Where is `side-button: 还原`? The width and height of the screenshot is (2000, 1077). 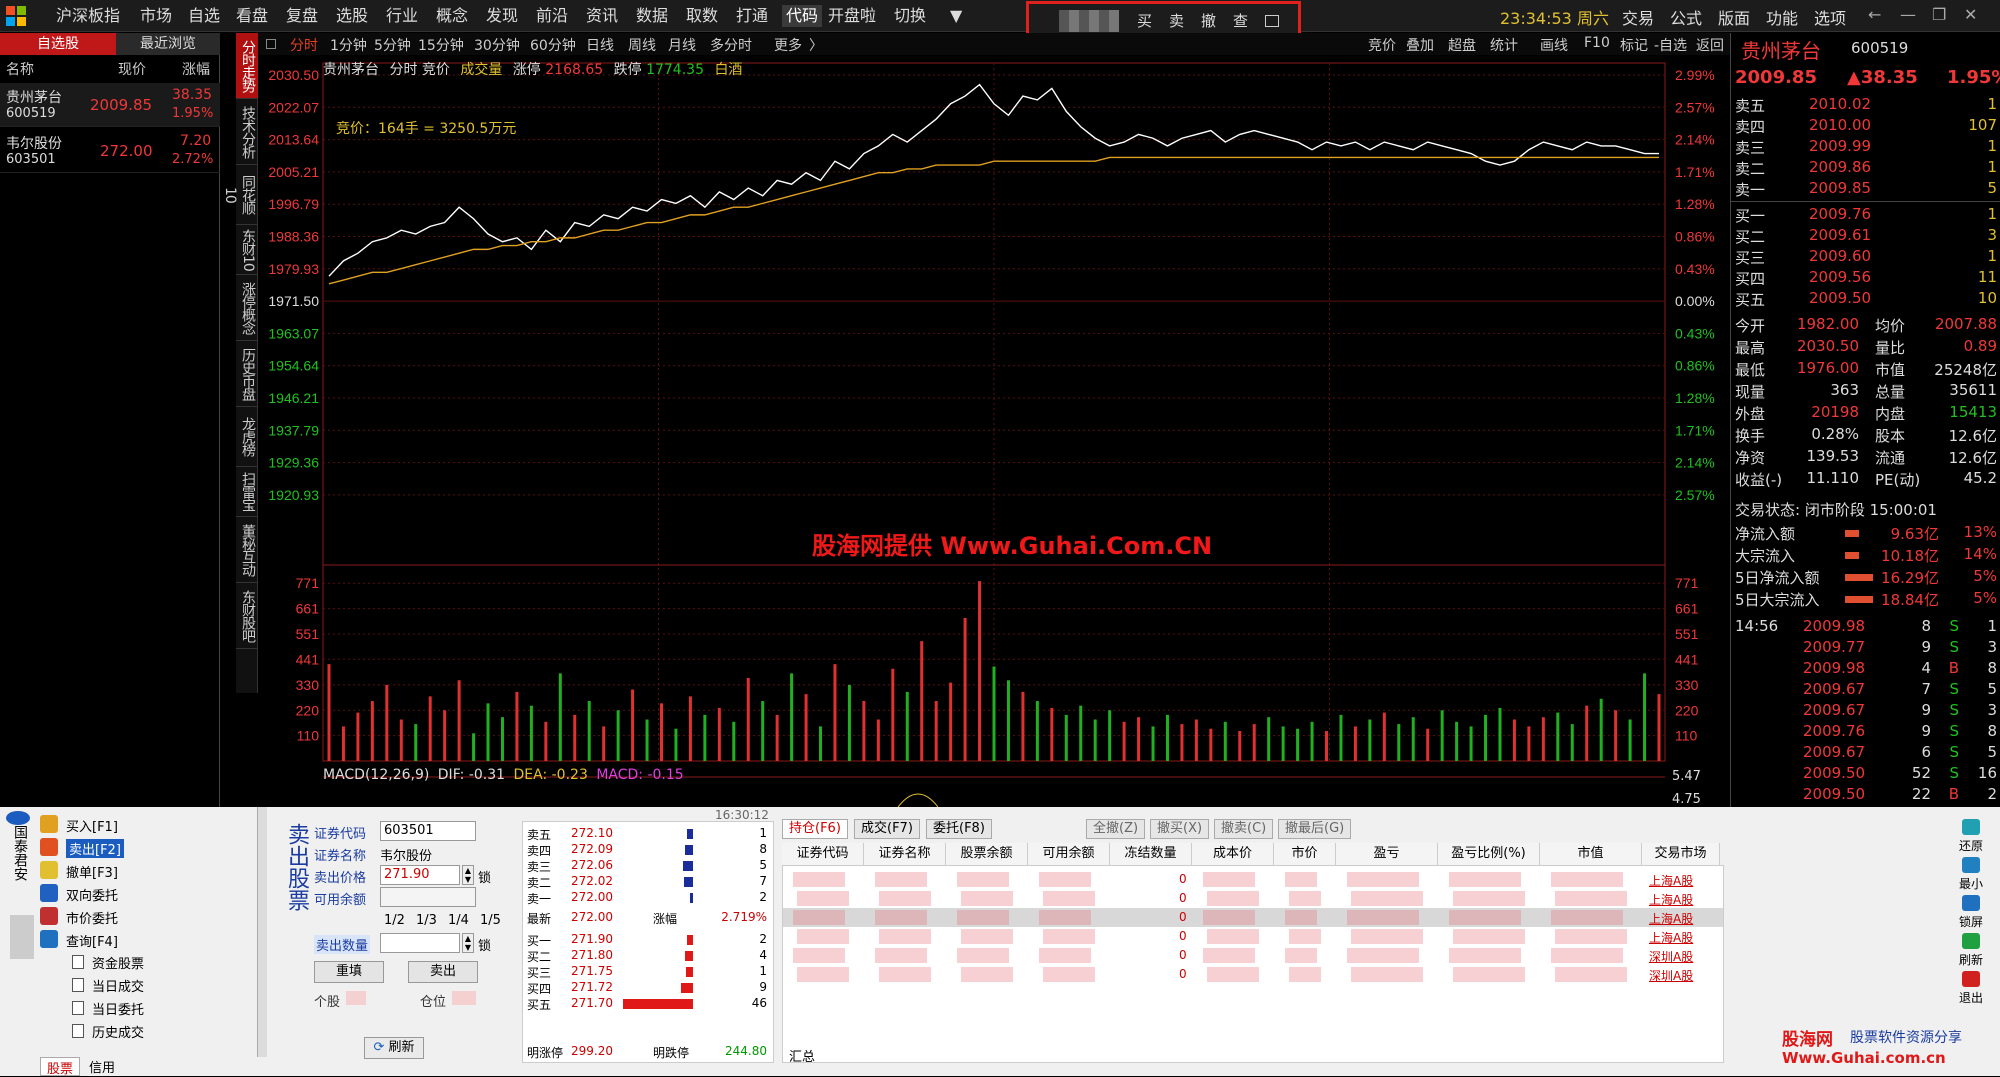 side-button: 还原 is located at coordinates (1971, 845).